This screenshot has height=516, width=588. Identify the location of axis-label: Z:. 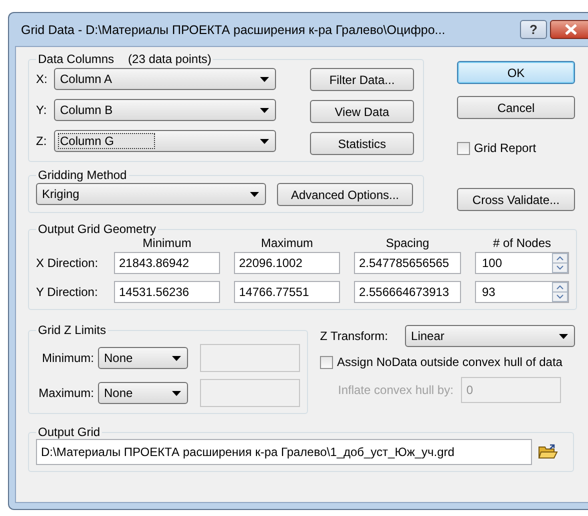
(42, 141).